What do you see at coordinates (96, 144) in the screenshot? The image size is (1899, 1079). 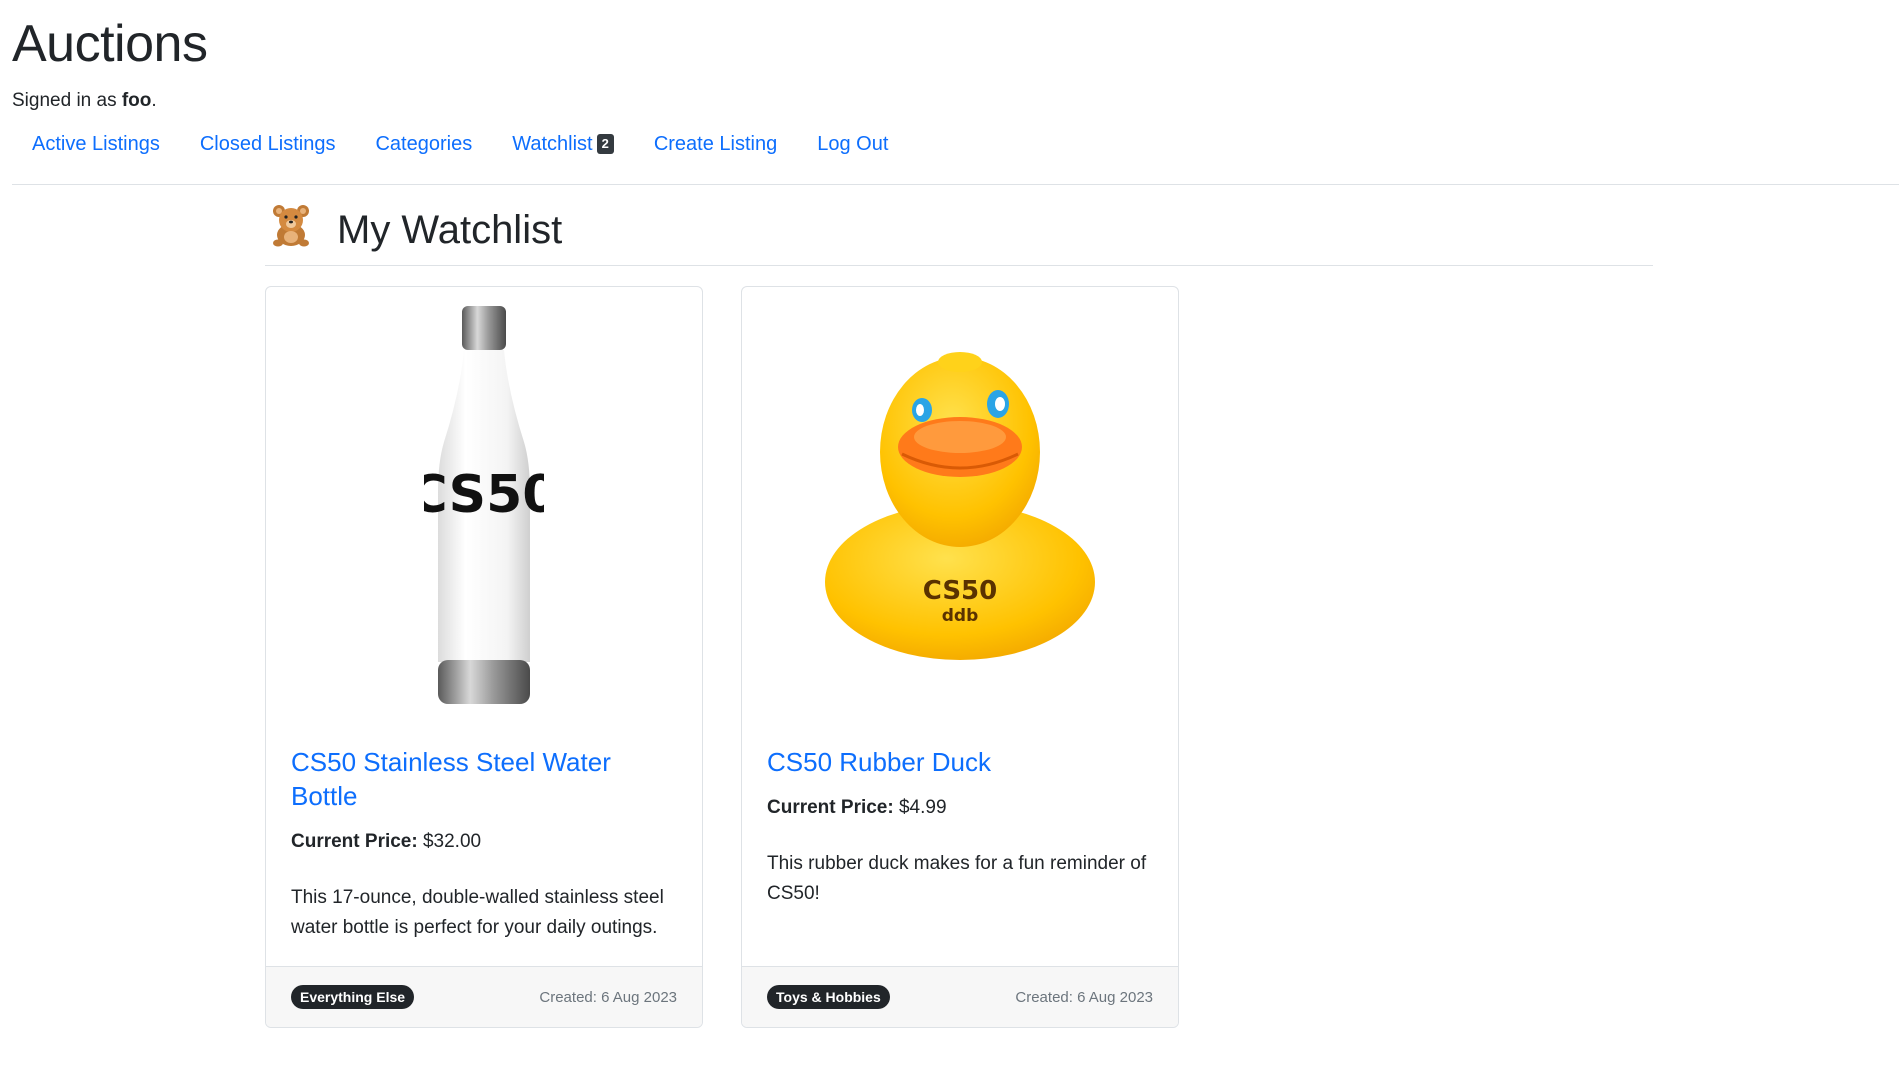 I see `nav-active-listings: Active Listings` at bounding box center [96, 144].